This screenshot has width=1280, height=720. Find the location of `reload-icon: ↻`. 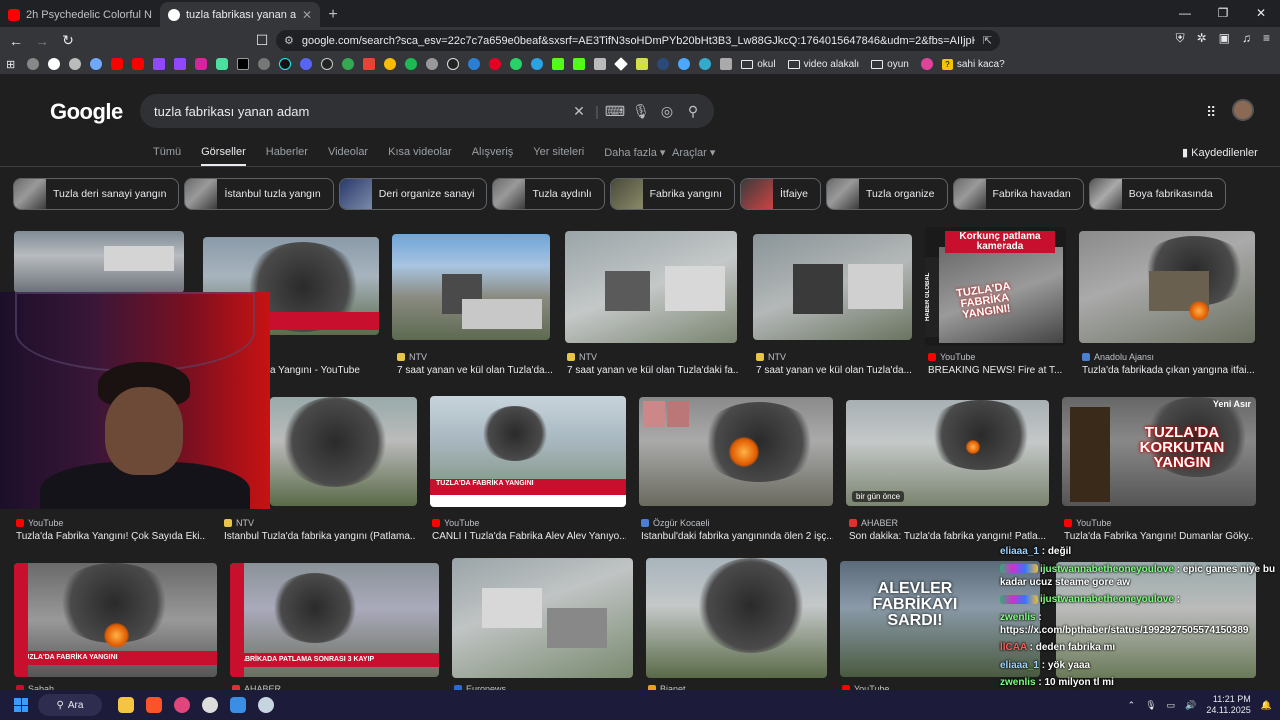

reload-icon: ↻ is located at coordinates (68, 40).